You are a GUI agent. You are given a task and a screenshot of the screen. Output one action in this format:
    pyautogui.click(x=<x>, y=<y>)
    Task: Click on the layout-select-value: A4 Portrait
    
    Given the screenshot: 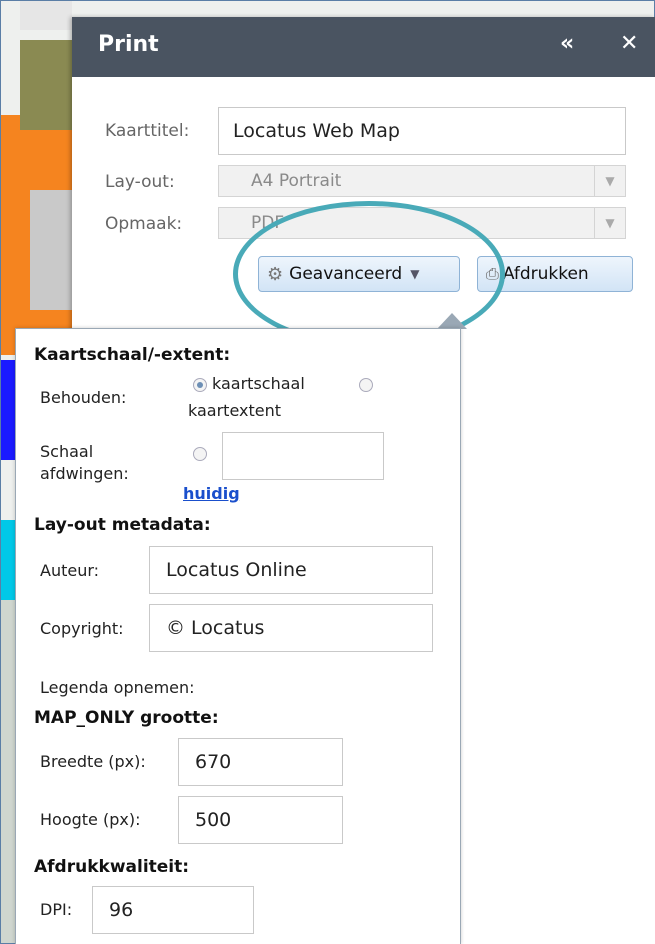 What is the action you would take?
    pyautogui.click(x=296, y=181)
    